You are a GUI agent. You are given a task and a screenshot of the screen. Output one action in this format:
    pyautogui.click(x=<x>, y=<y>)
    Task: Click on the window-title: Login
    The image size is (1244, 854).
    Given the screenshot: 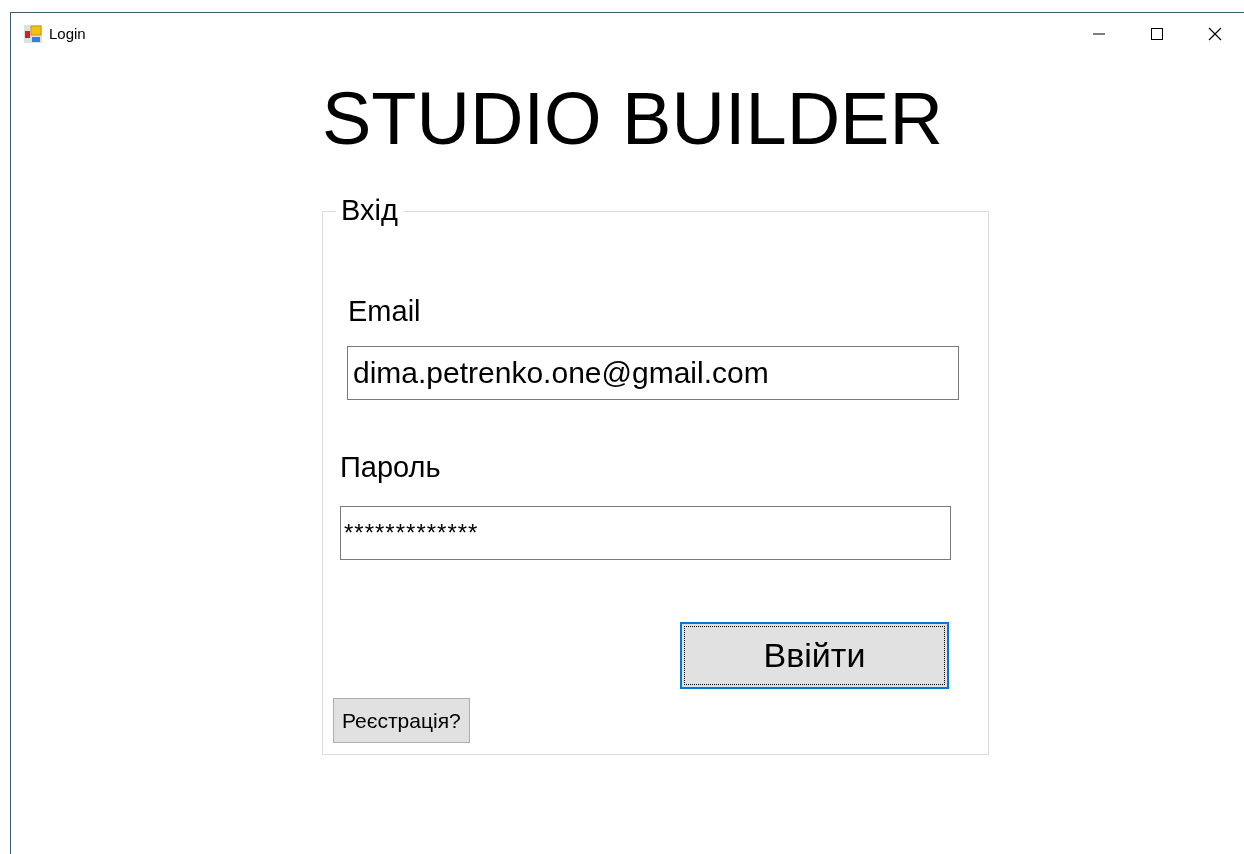 What is the action you would take?
    pyautogui.click(x=67, y=33)
    